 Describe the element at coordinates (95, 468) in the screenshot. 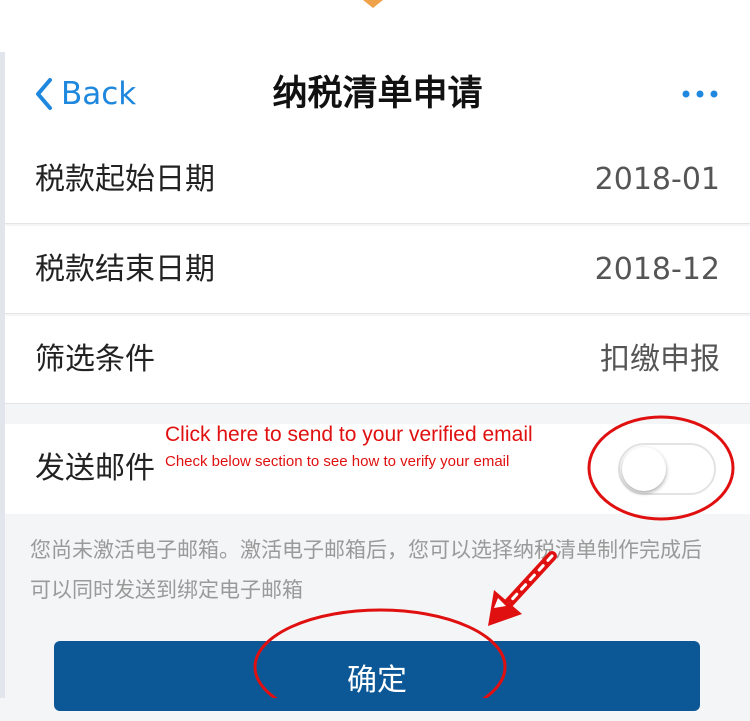

I see `send-email-label: 发送邮件` at that location.